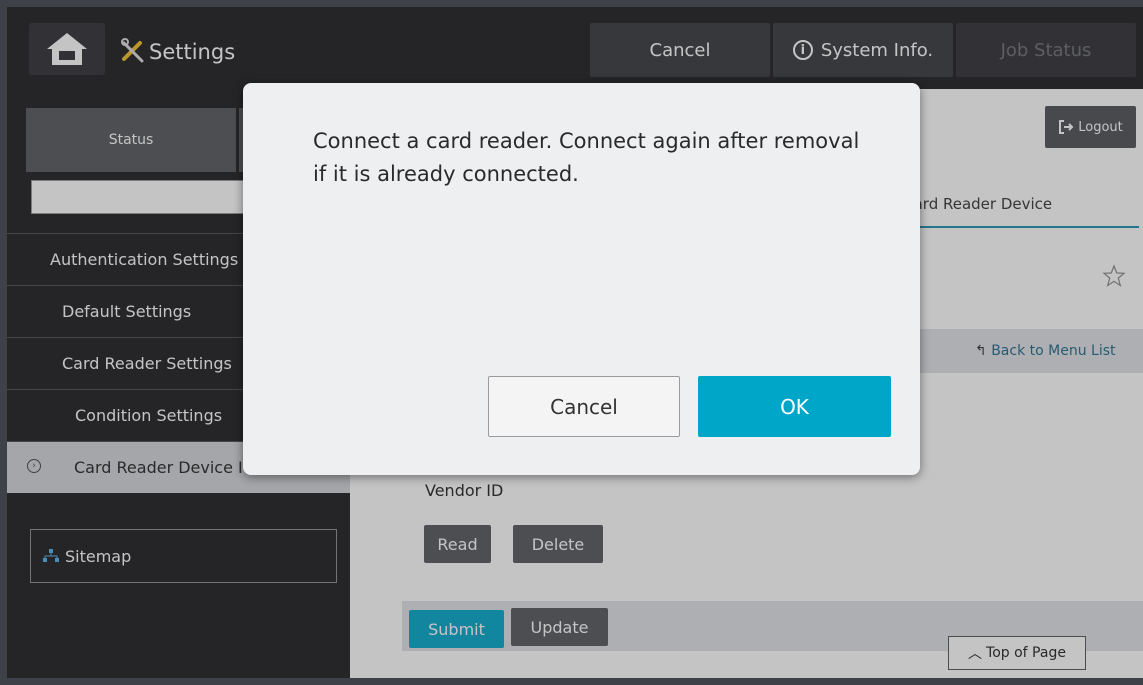 The height and width of the screenshot is (685, 1143). I want to click on dialog-cancel-label: Cancel, so click(584, 406).